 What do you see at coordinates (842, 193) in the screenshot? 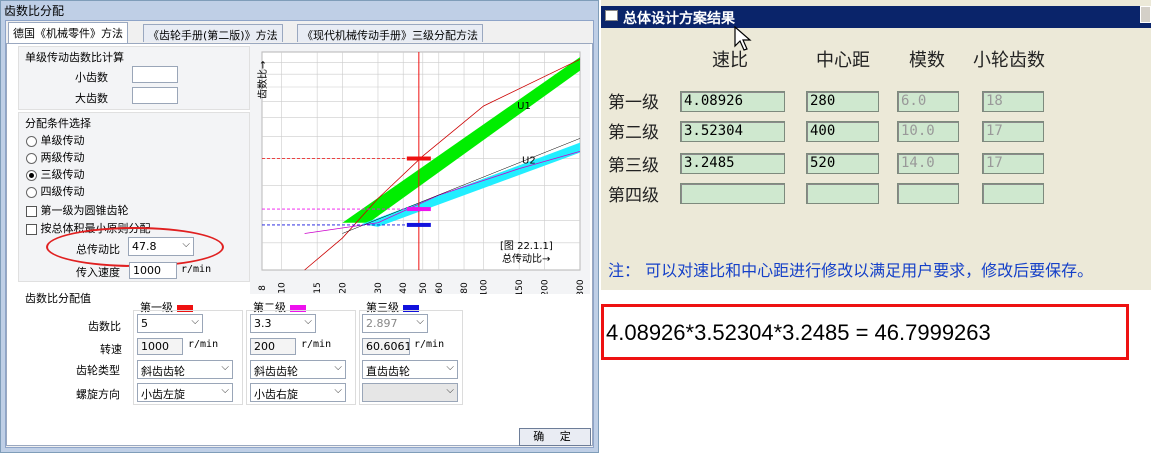
I see `stage4-center-input` at bounding box center [842, 193].